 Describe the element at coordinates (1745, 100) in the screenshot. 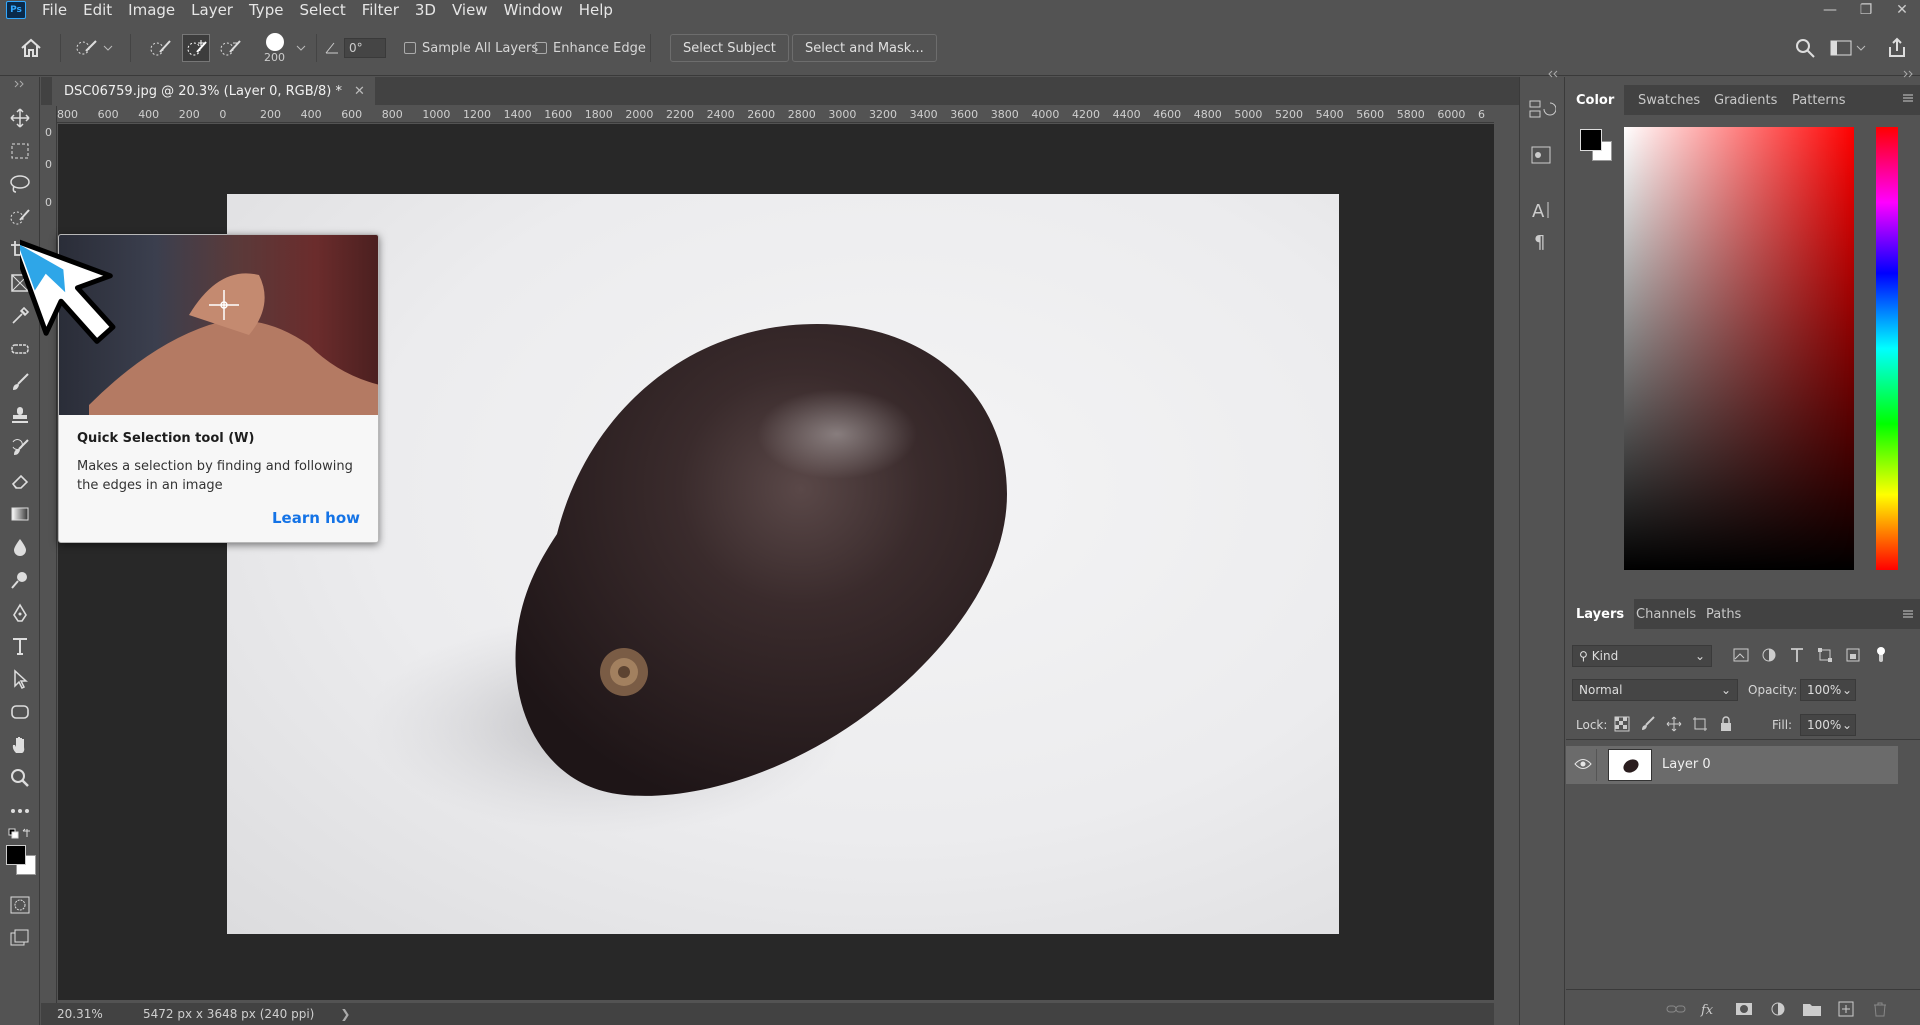

I see `tab-gradients: Gradients` at that location.